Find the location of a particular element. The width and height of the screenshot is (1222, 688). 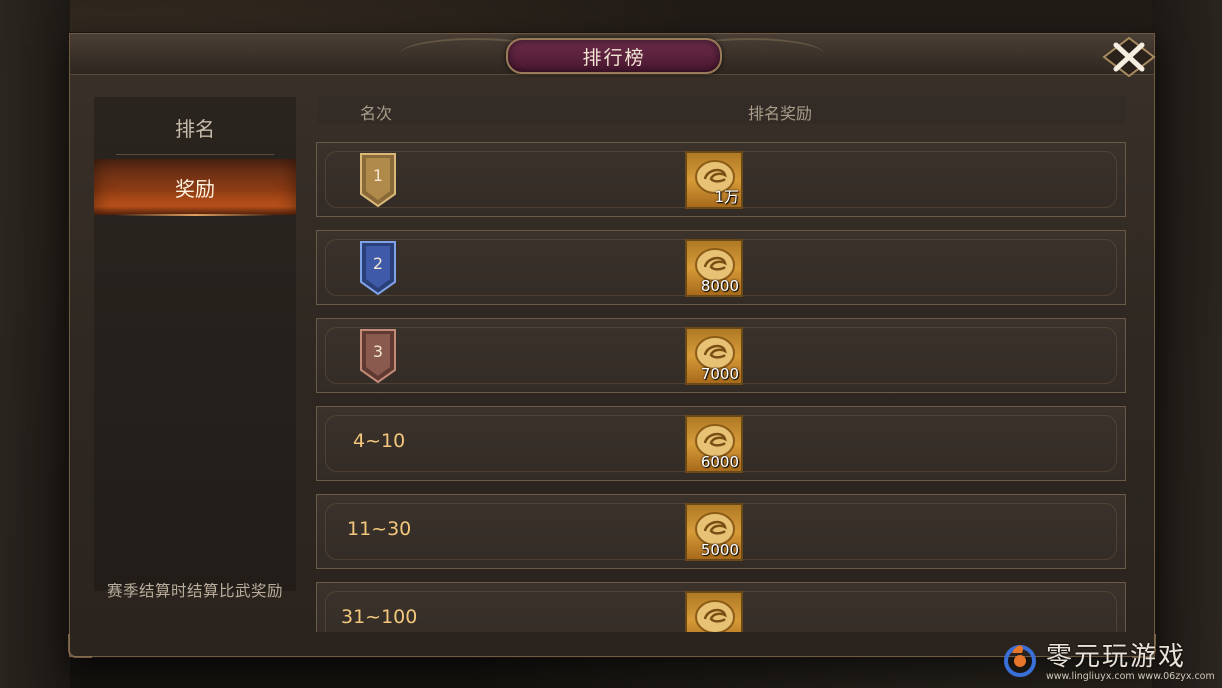

rank-badge-bronze: 3 is located at coordinates (378, 356).